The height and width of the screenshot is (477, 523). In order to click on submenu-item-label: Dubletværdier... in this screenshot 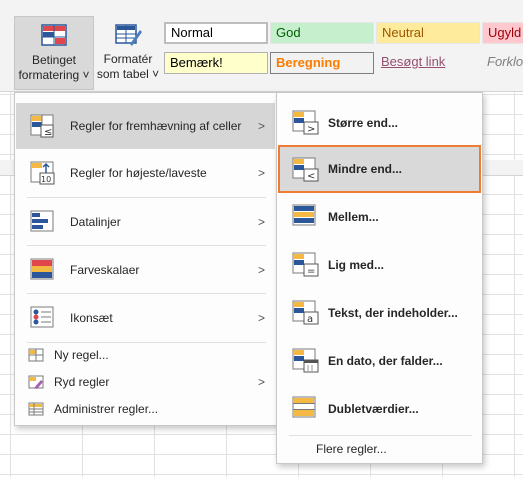, I will do `click(373, 409)`.